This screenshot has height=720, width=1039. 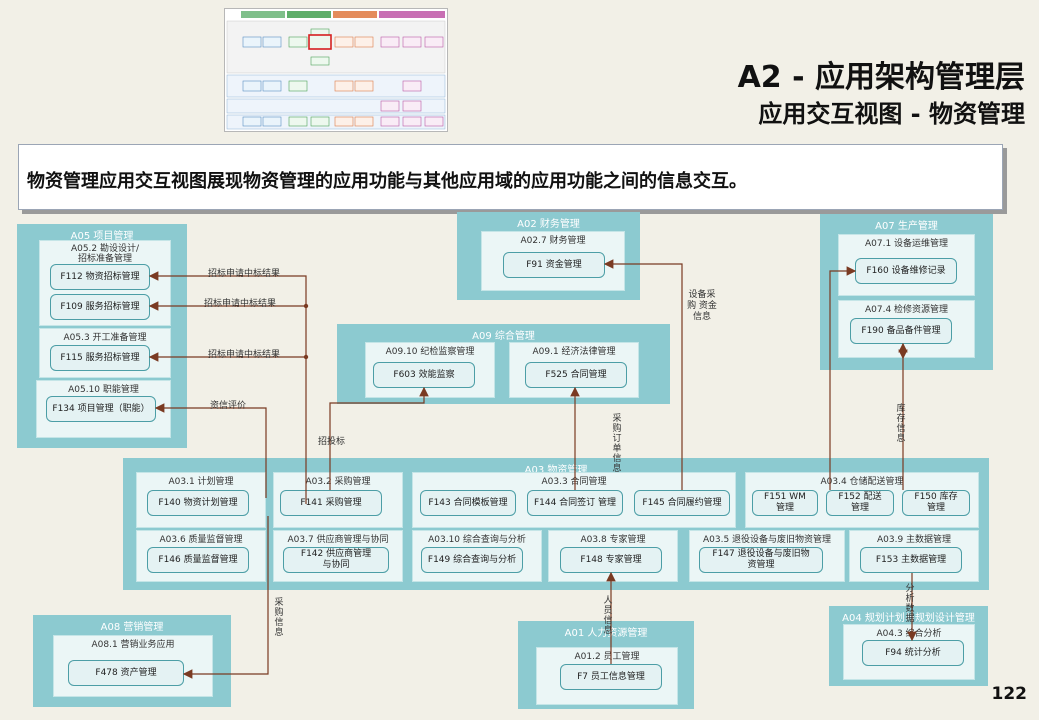 I want to click on func-f134: F134 项目管理（职能）, so click(x=101, y=409).